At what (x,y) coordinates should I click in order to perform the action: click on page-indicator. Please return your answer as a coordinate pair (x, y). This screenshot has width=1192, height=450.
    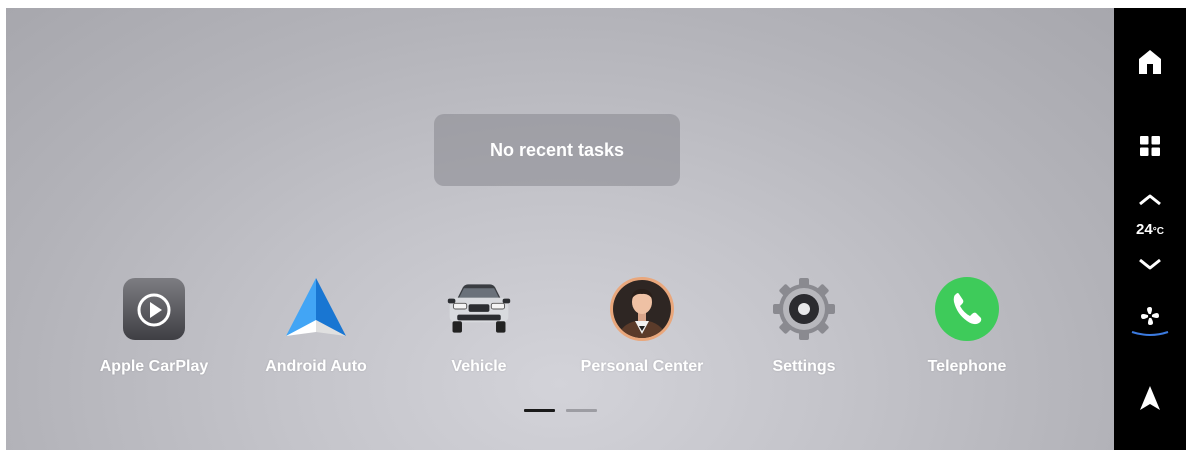
    Looking at the image, I should click on (561, 411).